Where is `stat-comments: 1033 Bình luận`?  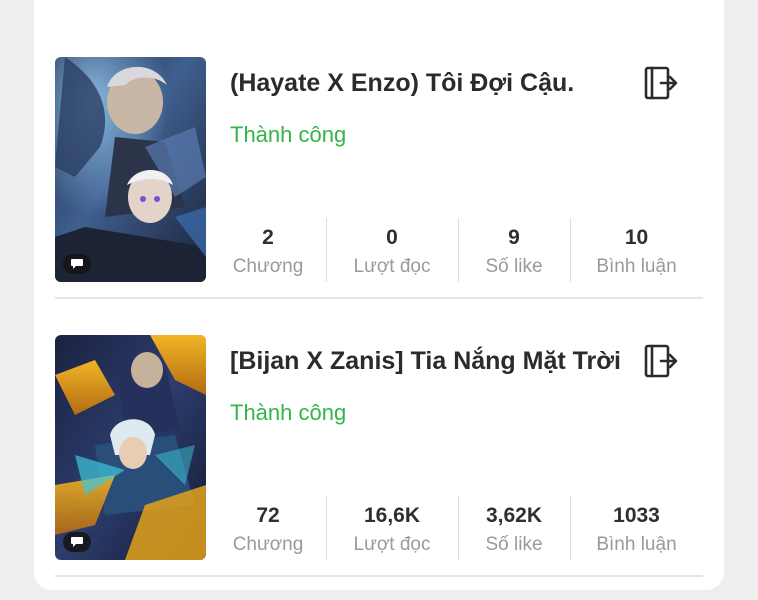
stat-comments: 1033 Bình luận is located at coordinates (636, 528).